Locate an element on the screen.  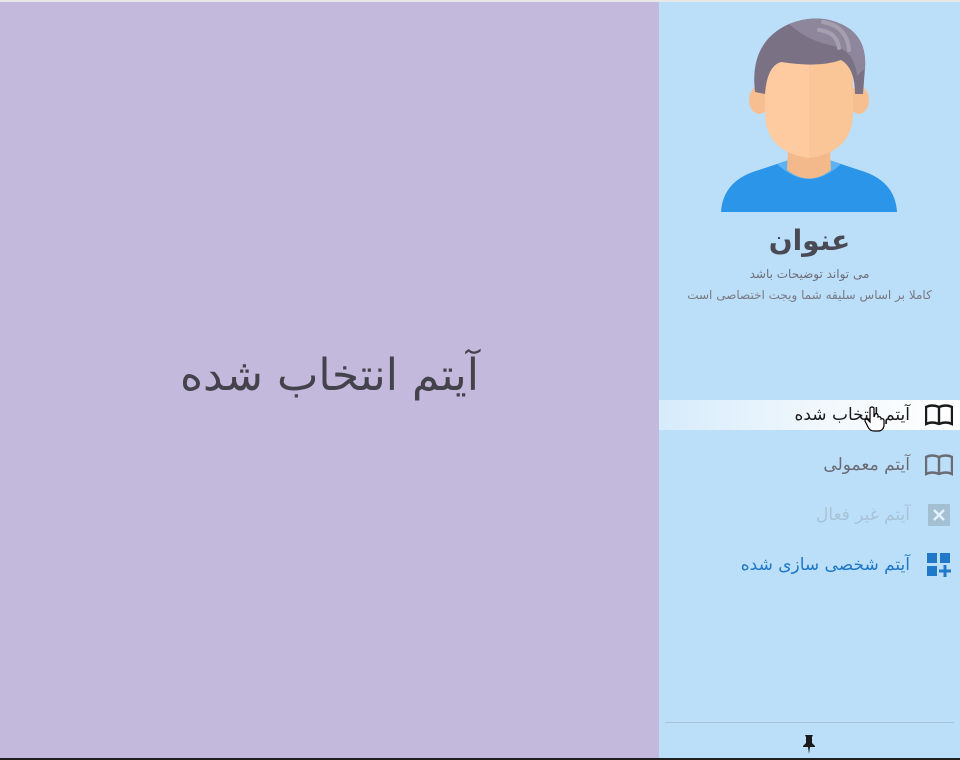
profile-description-line1: می تواند توضیحات باشد is located at coordinates (809, 274).